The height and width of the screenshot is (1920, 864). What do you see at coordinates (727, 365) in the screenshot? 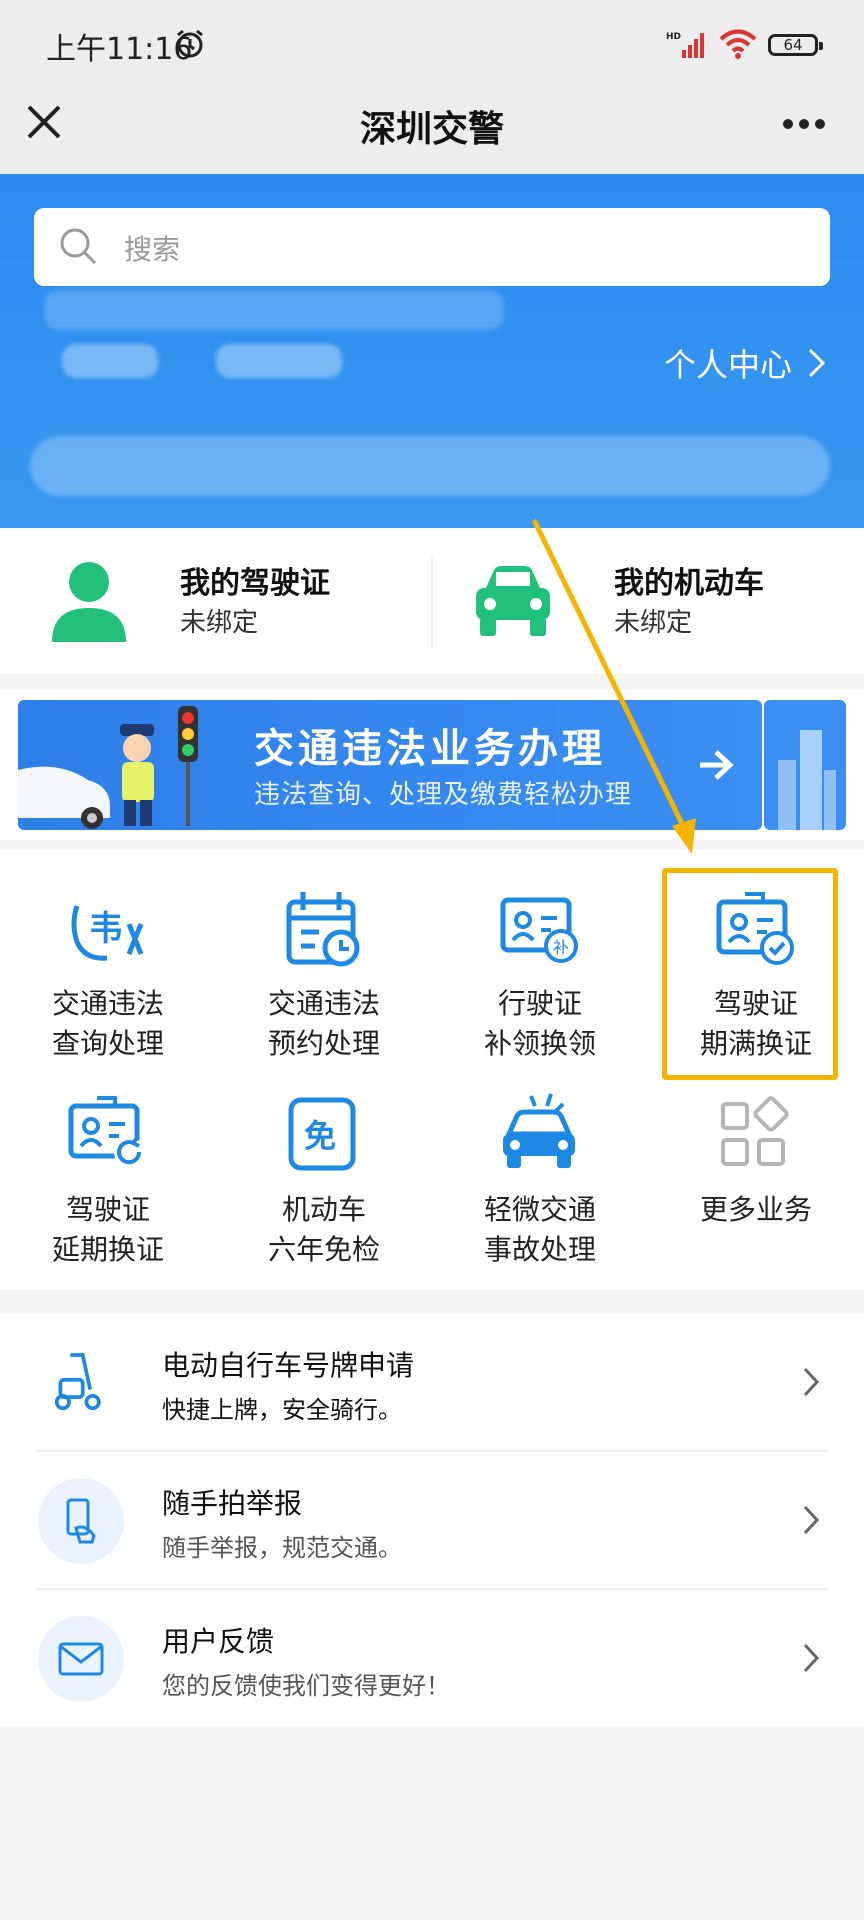
I see `personal-center-label: 个人中心` at bounding box center [727, 365].